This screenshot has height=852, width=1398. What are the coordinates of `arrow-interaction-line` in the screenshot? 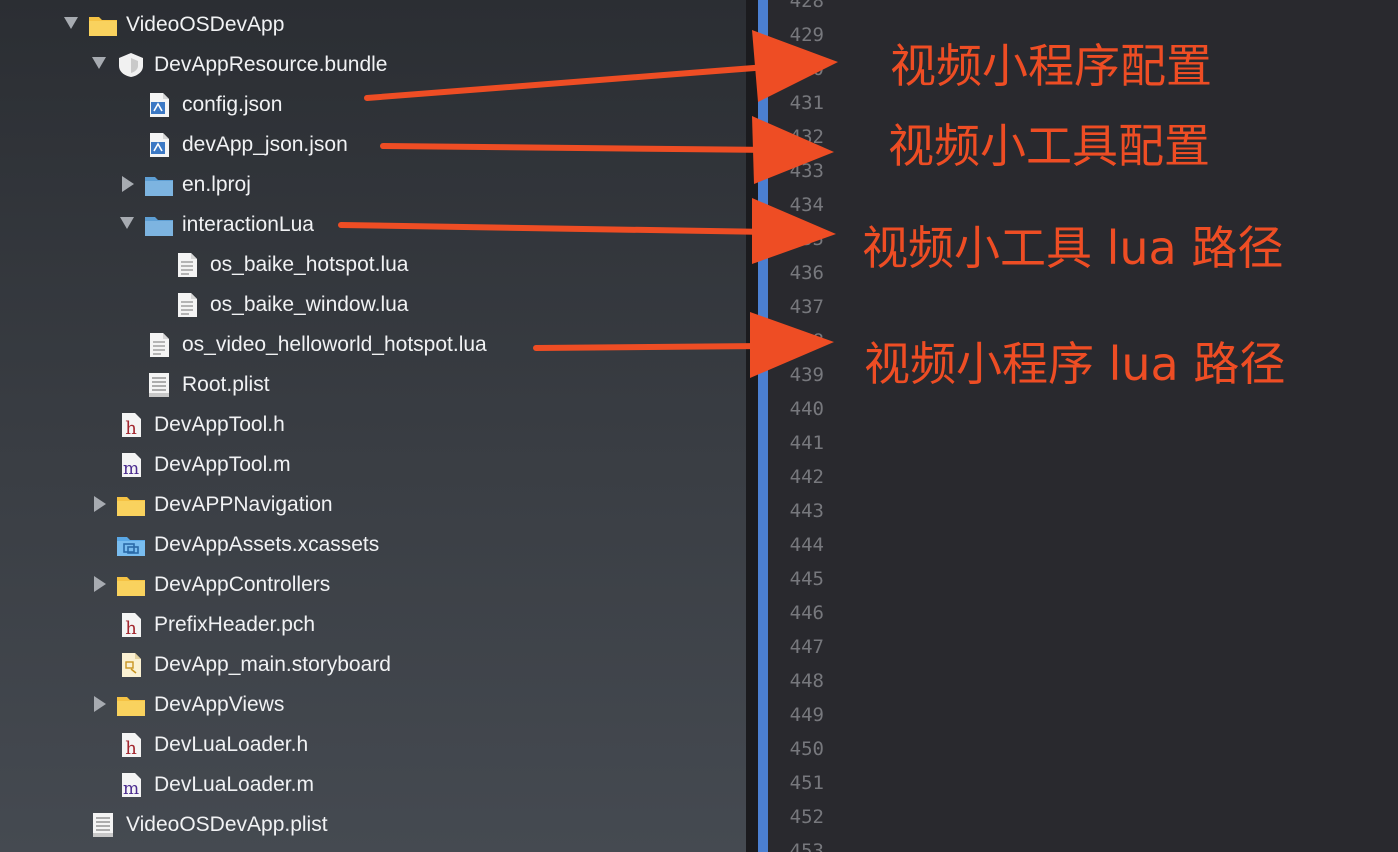 It's located at (555, 228).